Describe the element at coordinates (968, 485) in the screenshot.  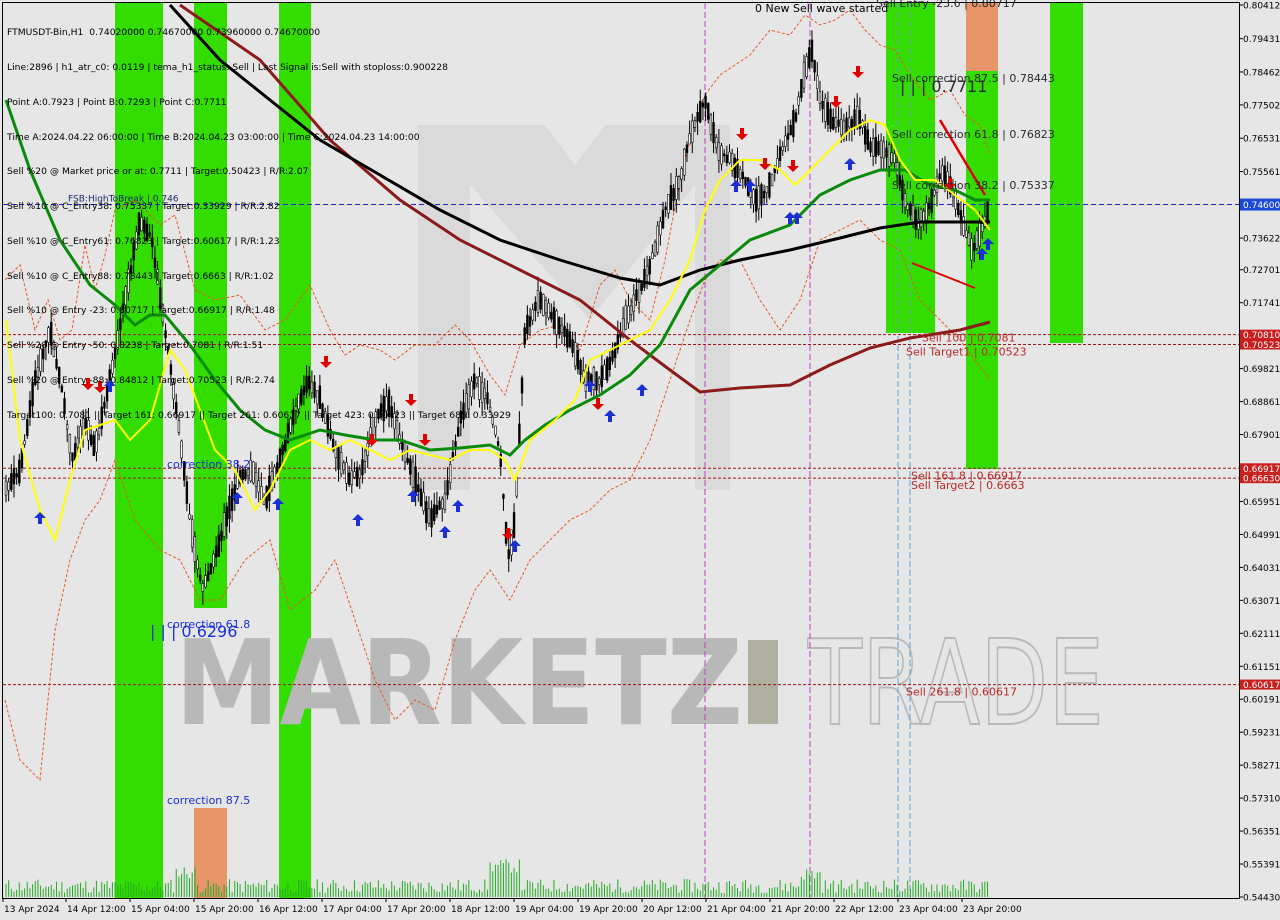
I see `sell-target2-label: Sell Target2 | 0.6663` at that location.